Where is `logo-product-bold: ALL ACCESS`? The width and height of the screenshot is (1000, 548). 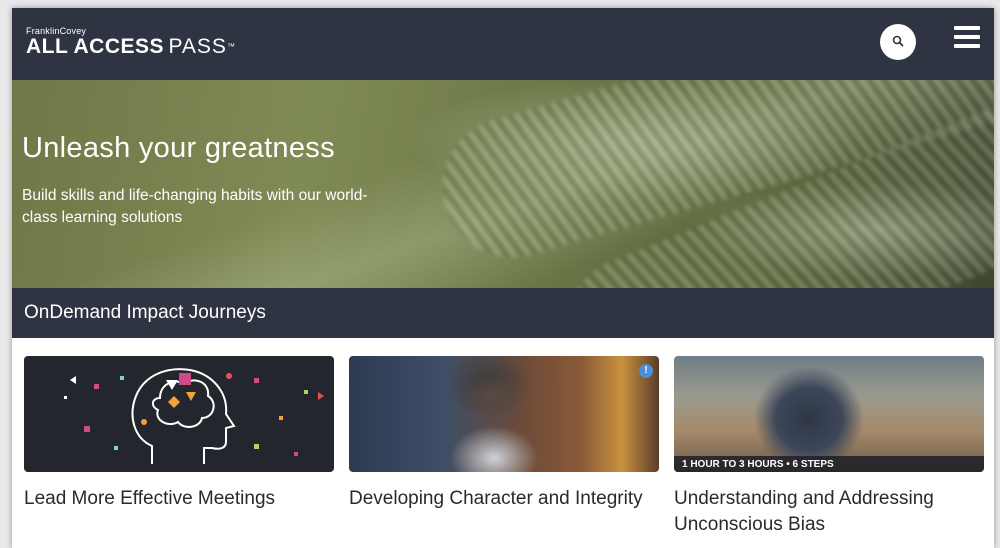 logo-product-bold: ALL ACCESS is located at coordinates (95, 46).